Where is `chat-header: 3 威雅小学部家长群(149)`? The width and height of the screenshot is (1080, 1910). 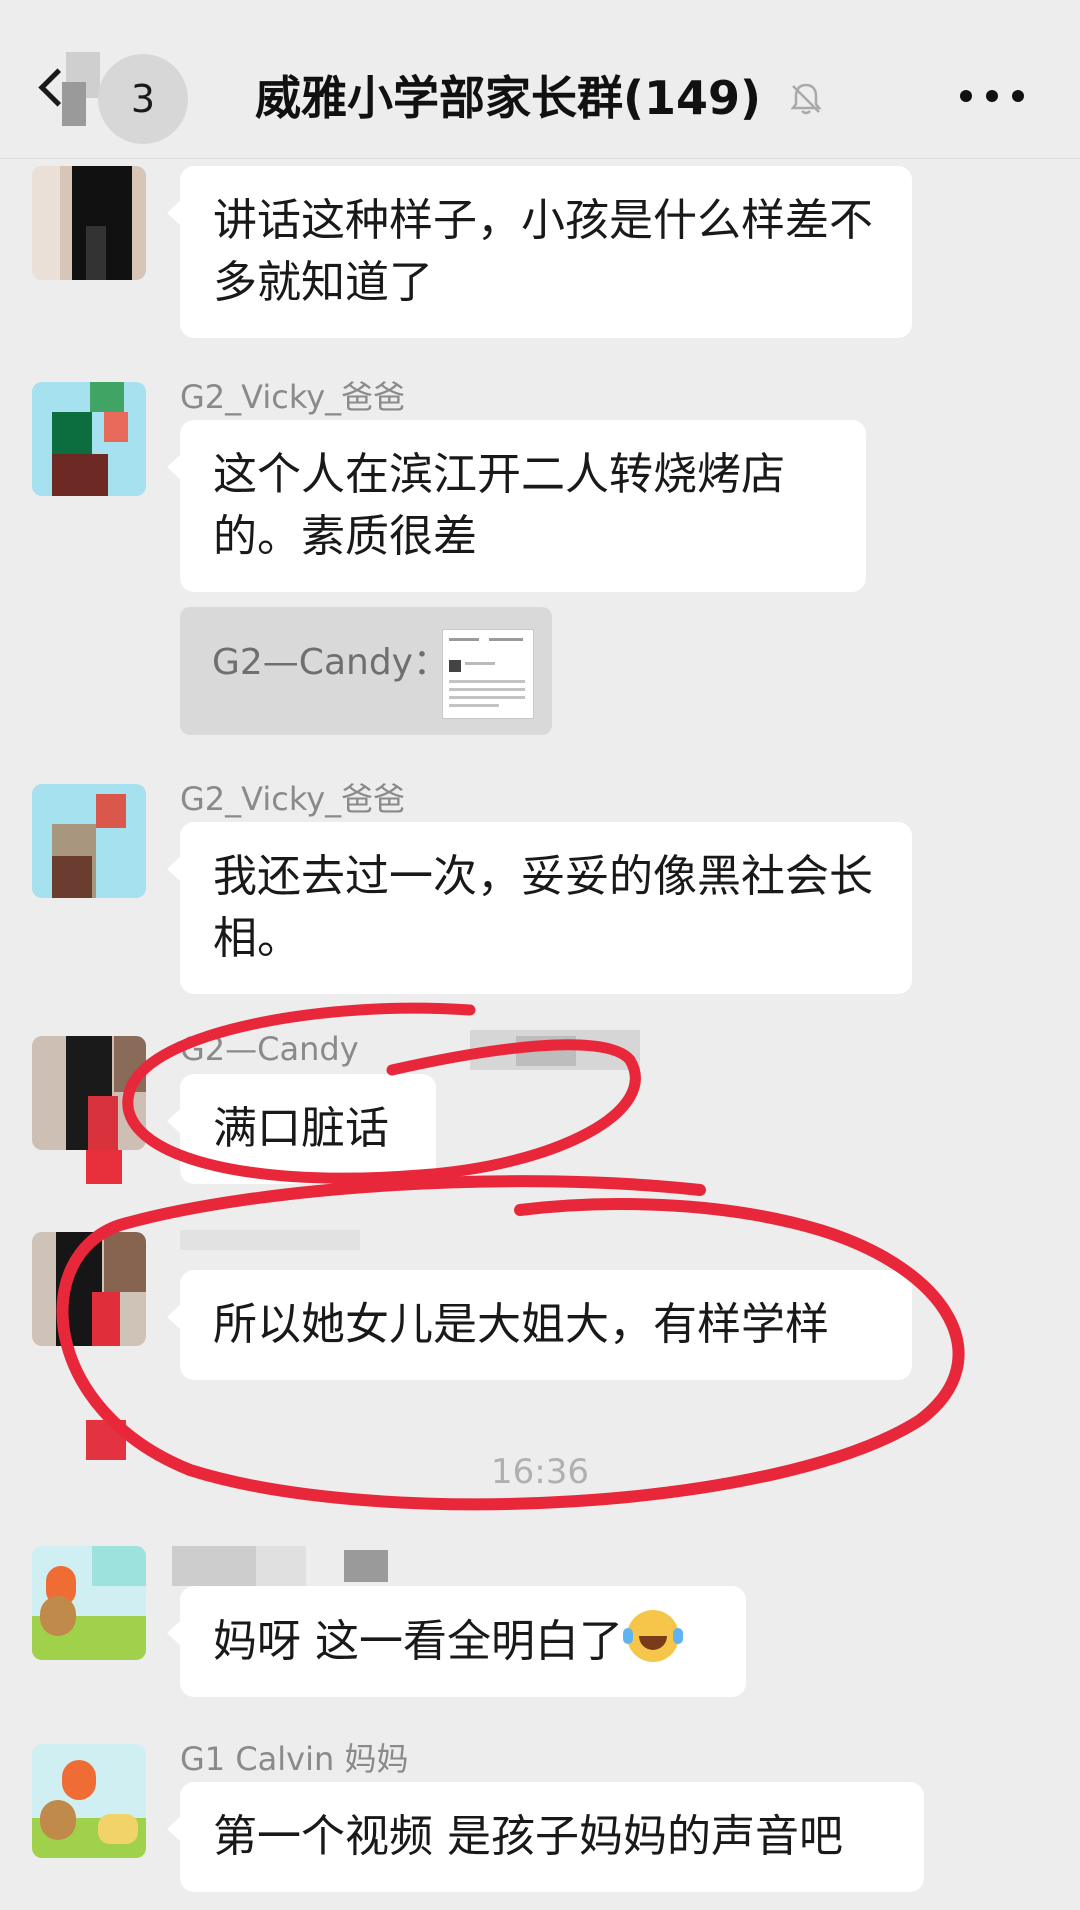
chat-header: 3 威雅小学部家长群(149) is located at coordinates (540, 79).